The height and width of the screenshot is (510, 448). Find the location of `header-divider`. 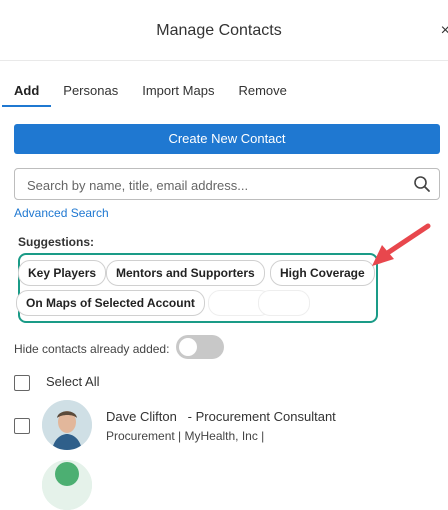

header-divider is located at coordinates (224, 60).